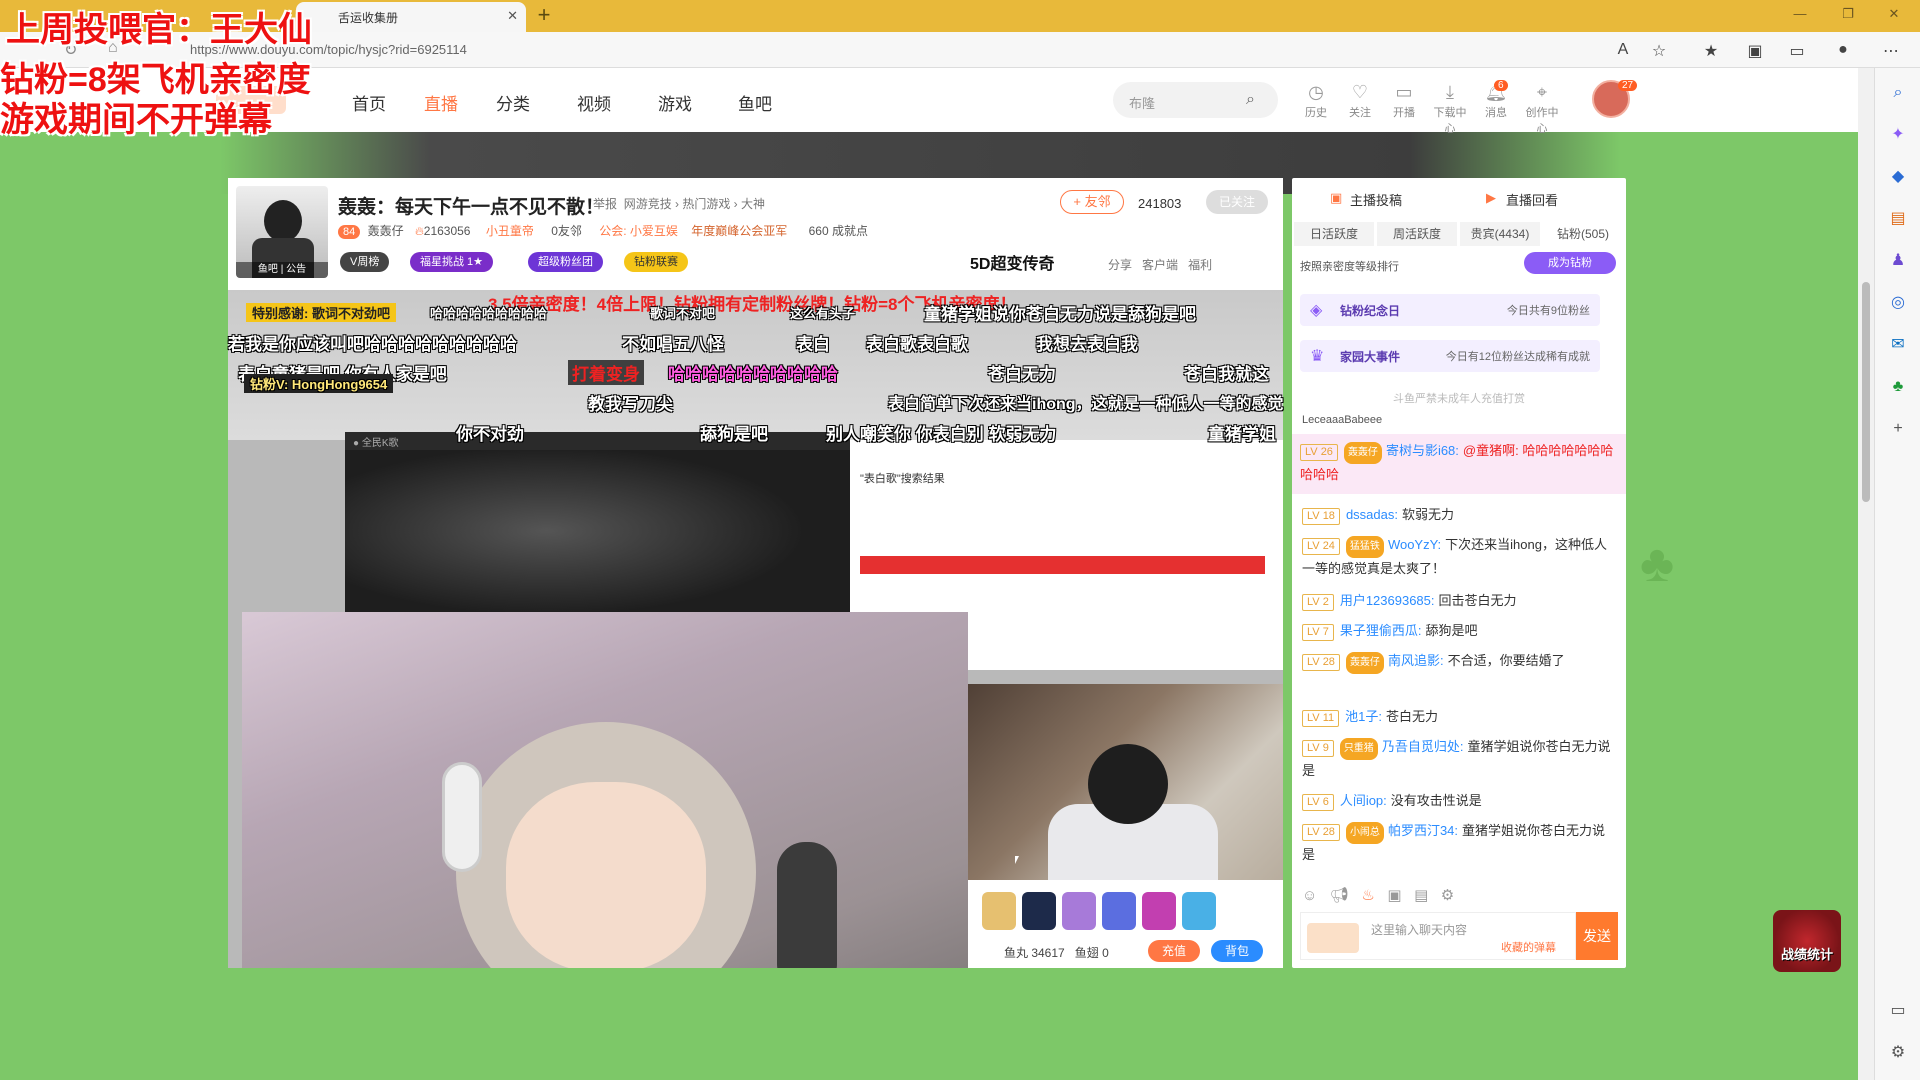 The width and height of the screenshot is (1920, 1080). What do you see at coordinates (638, 231) in the screenshot?
I see `guild-label: 公会: 小爱互娱` at bounding box center [638, 231].